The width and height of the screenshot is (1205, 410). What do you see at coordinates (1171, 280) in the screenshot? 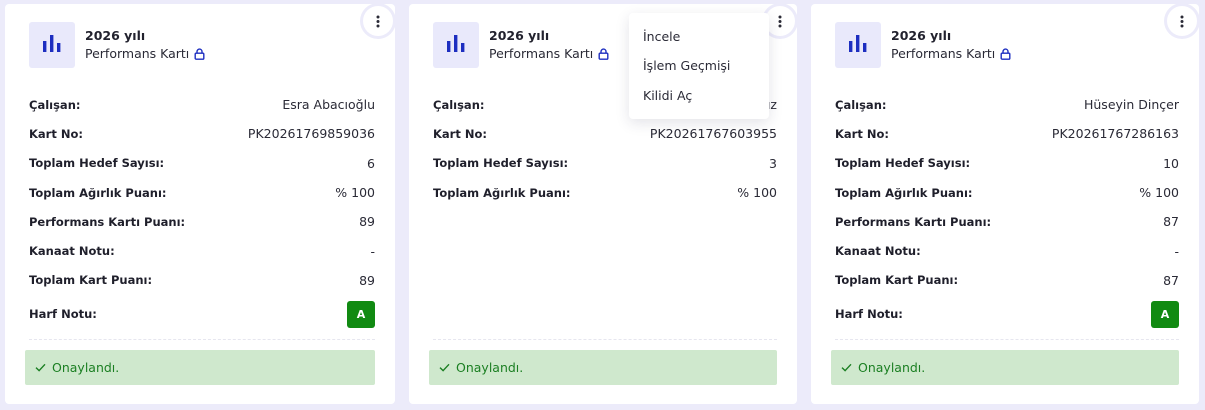
I see `total-score-value: 87` at bounding box center [1171, 280].